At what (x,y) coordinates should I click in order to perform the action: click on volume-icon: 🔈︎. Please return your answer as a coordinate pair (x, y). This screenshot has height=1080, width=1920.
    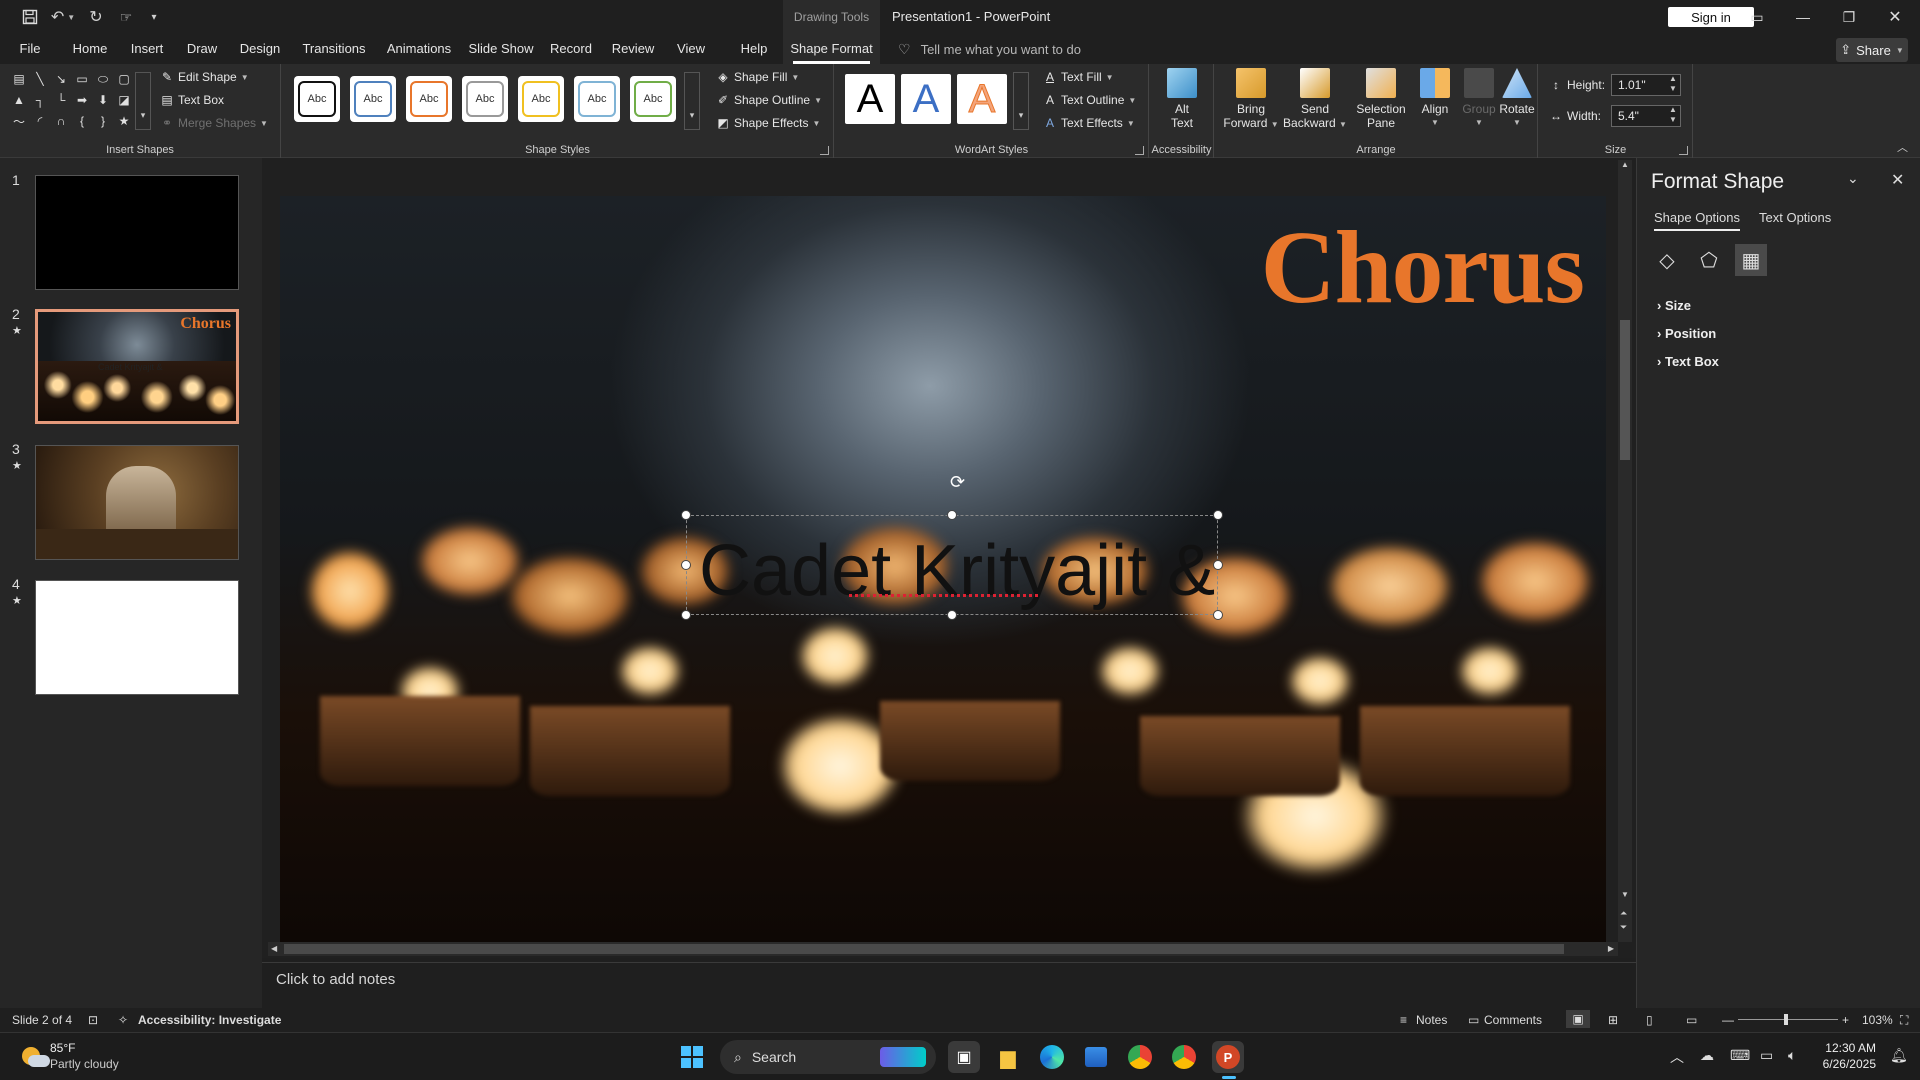
    Looking at the image, I should click on (1792, 1055).